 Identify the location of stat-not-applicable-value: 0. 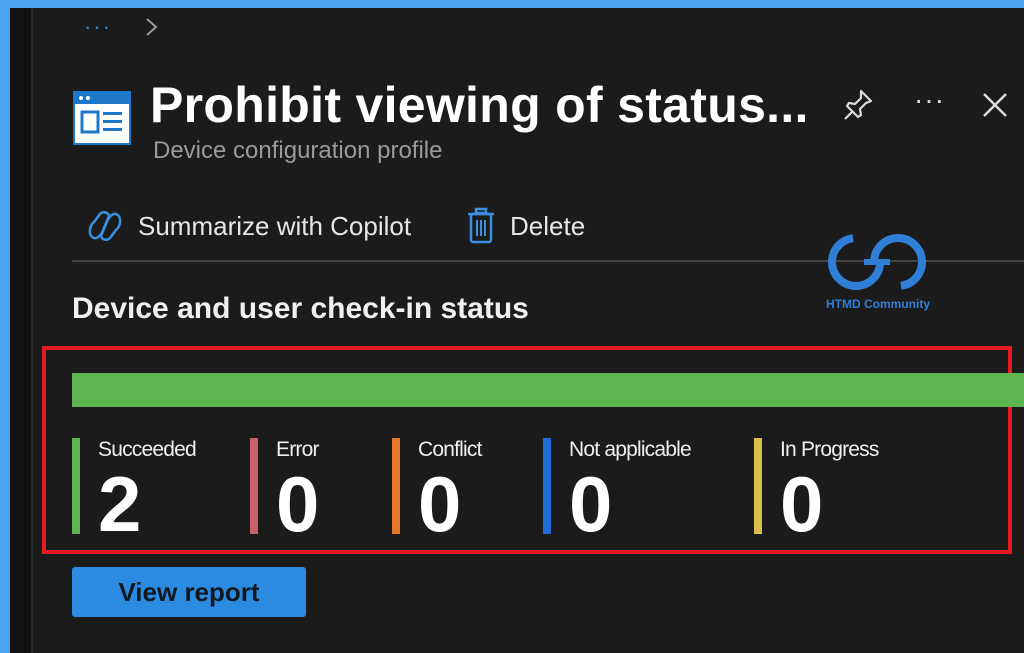
(591, 504).